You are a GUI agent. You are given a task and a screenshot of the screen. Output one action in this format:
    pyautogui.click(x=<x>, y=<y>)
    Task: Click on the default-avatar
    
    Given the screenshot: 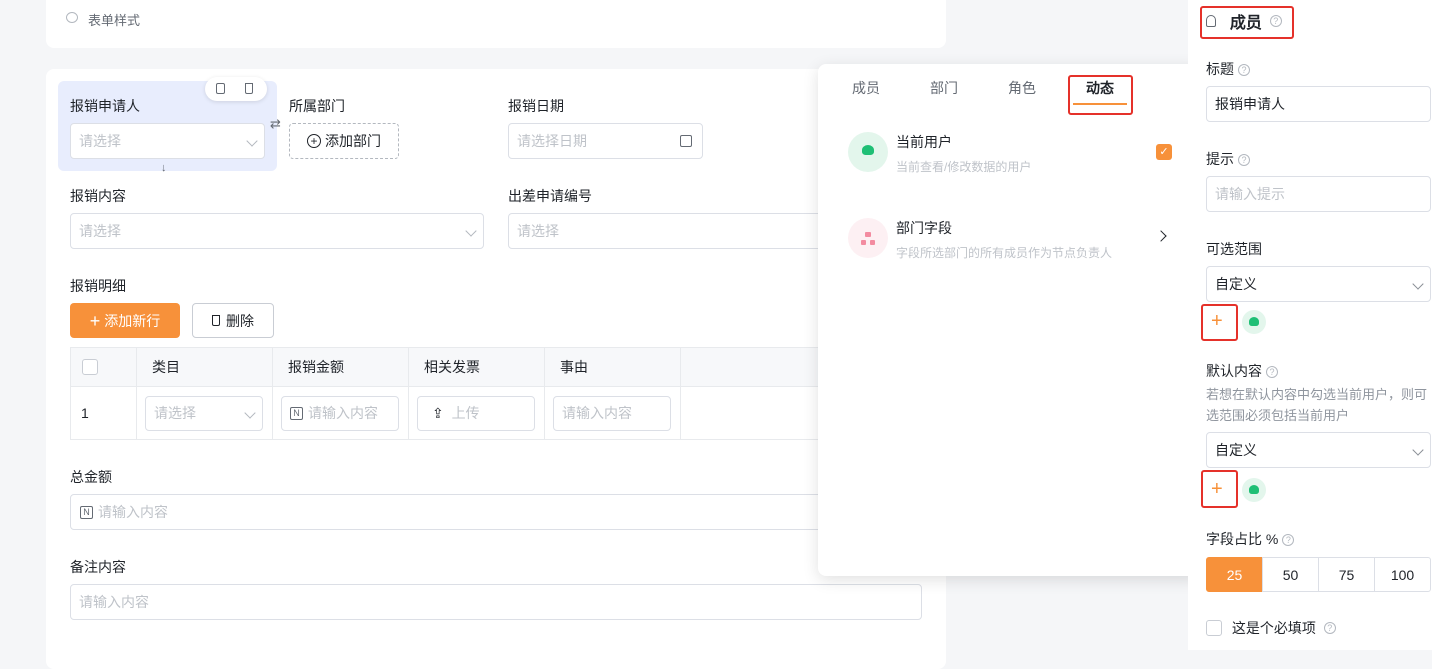 What is the action you would take?
    pyautogui.click(x=1254, y=490)
    